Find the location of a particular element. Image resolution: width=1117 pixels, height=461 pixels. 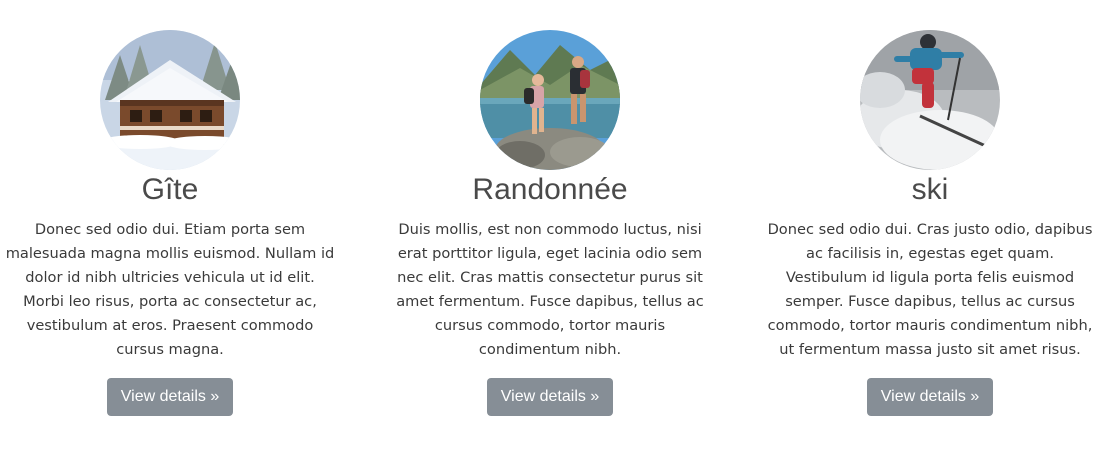

chalet-image is located at coordinates (170, 100).